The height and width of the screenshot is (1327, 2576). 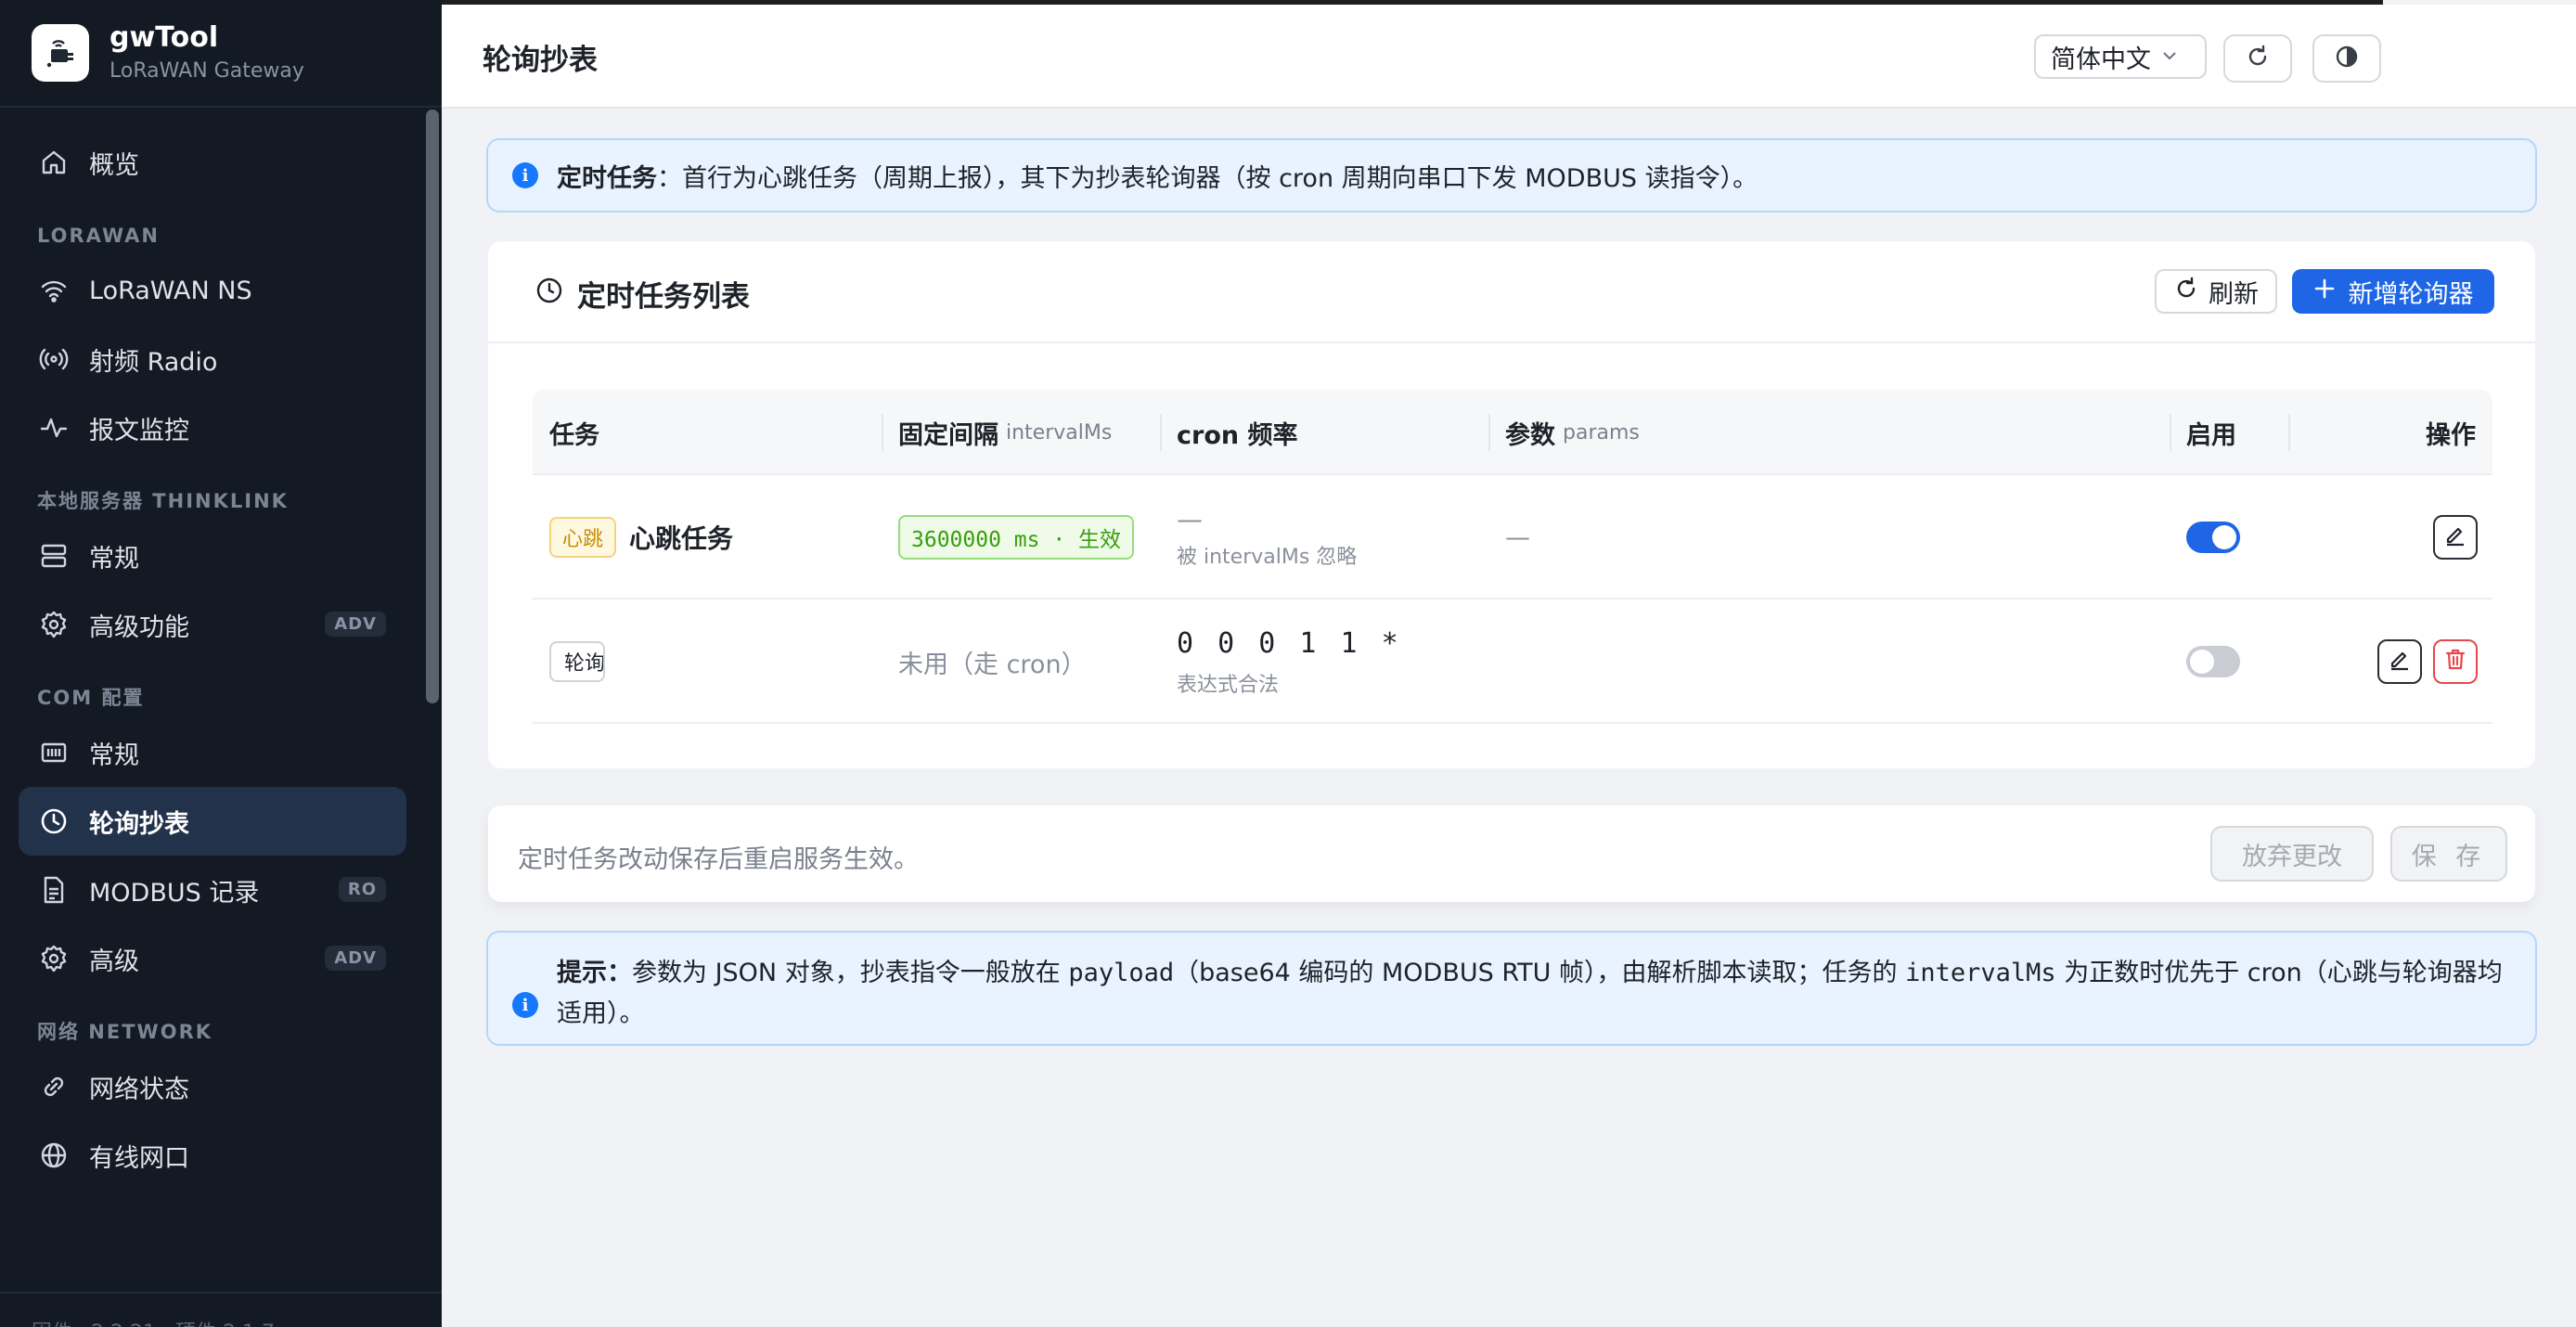 I want to click on document-icon, so click(x=54, y=890).